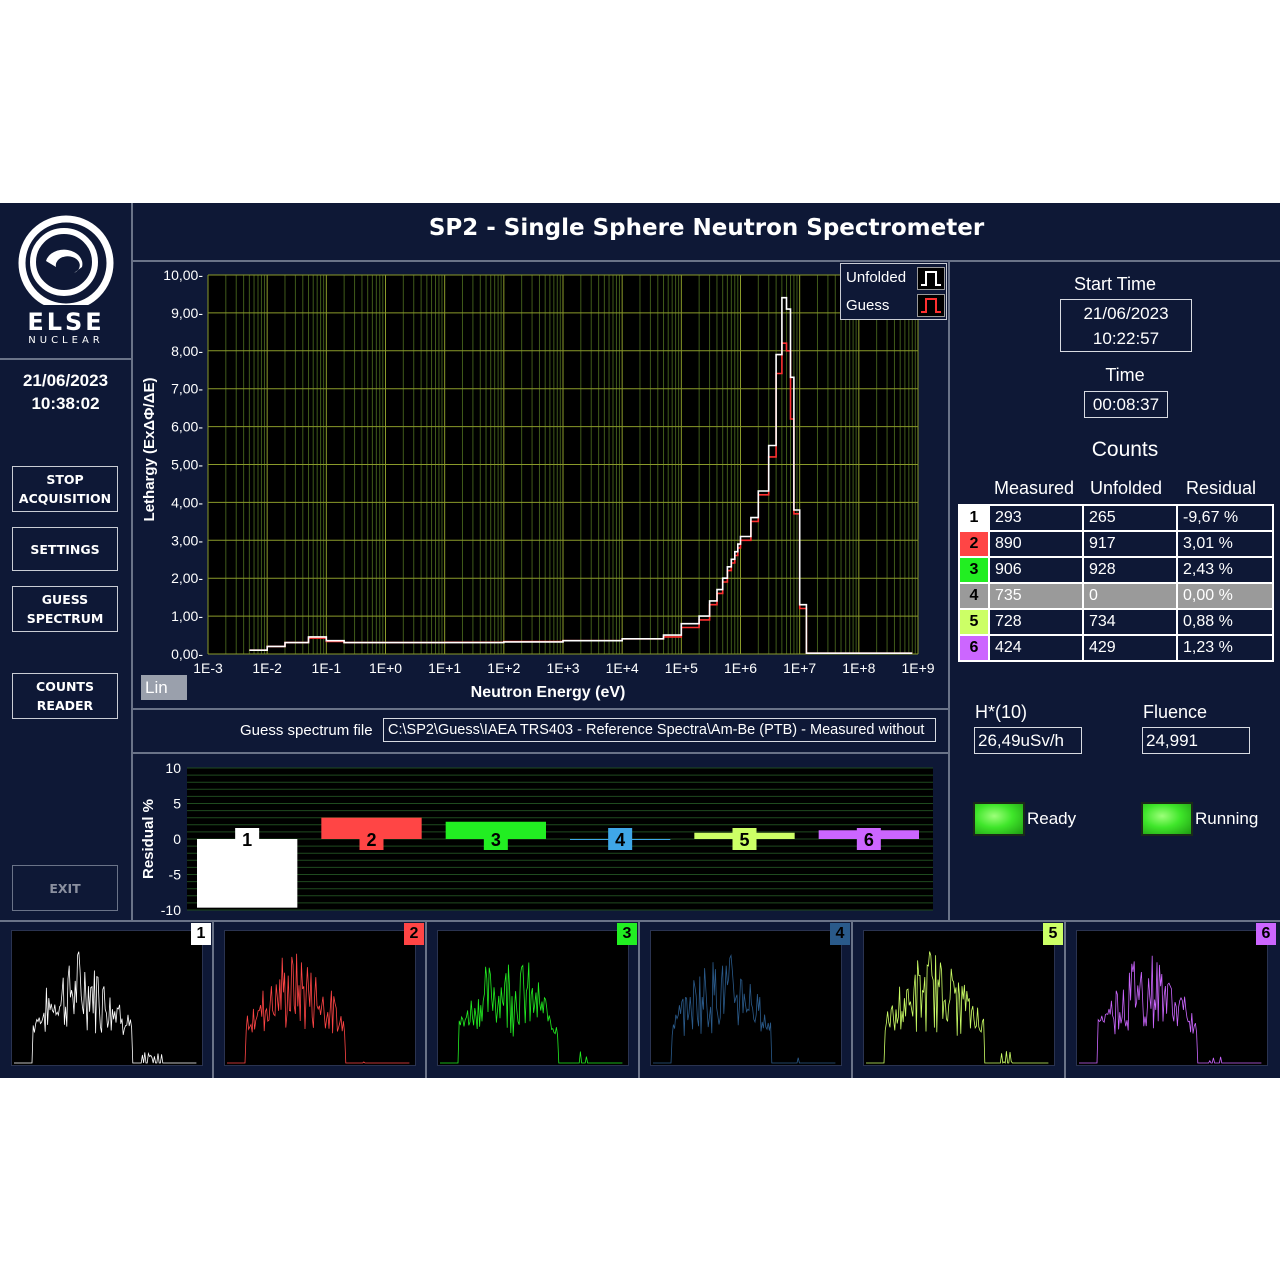  I want to click on residual-y-tick-label: -5, so click(175, 875).